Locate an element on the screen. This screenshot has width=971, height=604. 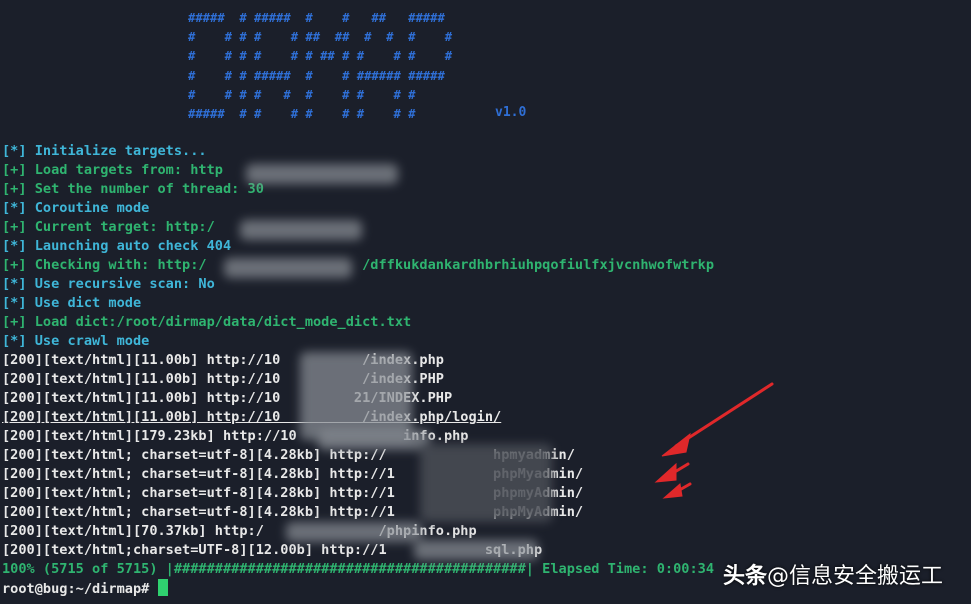
watermark: 头条@信息安全搬运工 is located at coordinates (833, 574).